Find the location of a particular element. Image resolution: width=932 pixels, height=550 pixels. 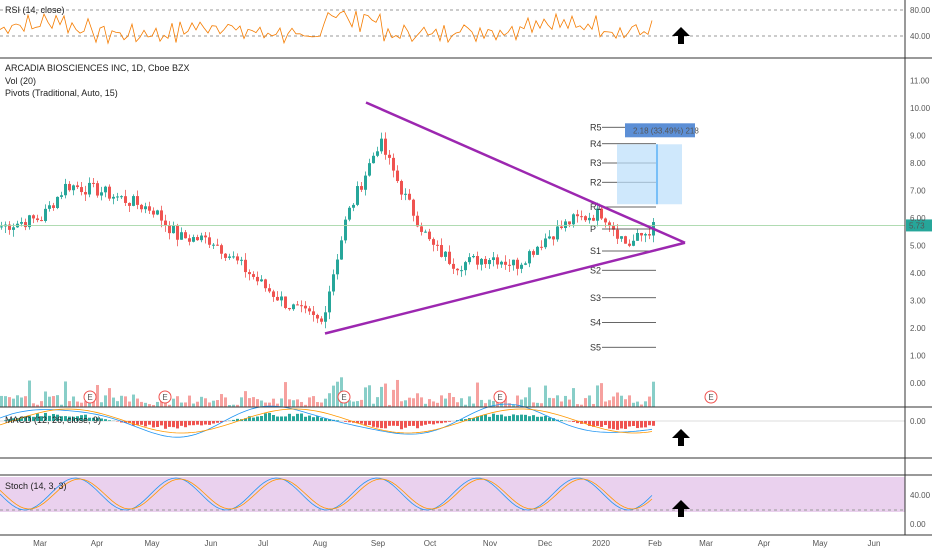

stoch-tick-label: 40.00 is located at coordinates (920, 495).